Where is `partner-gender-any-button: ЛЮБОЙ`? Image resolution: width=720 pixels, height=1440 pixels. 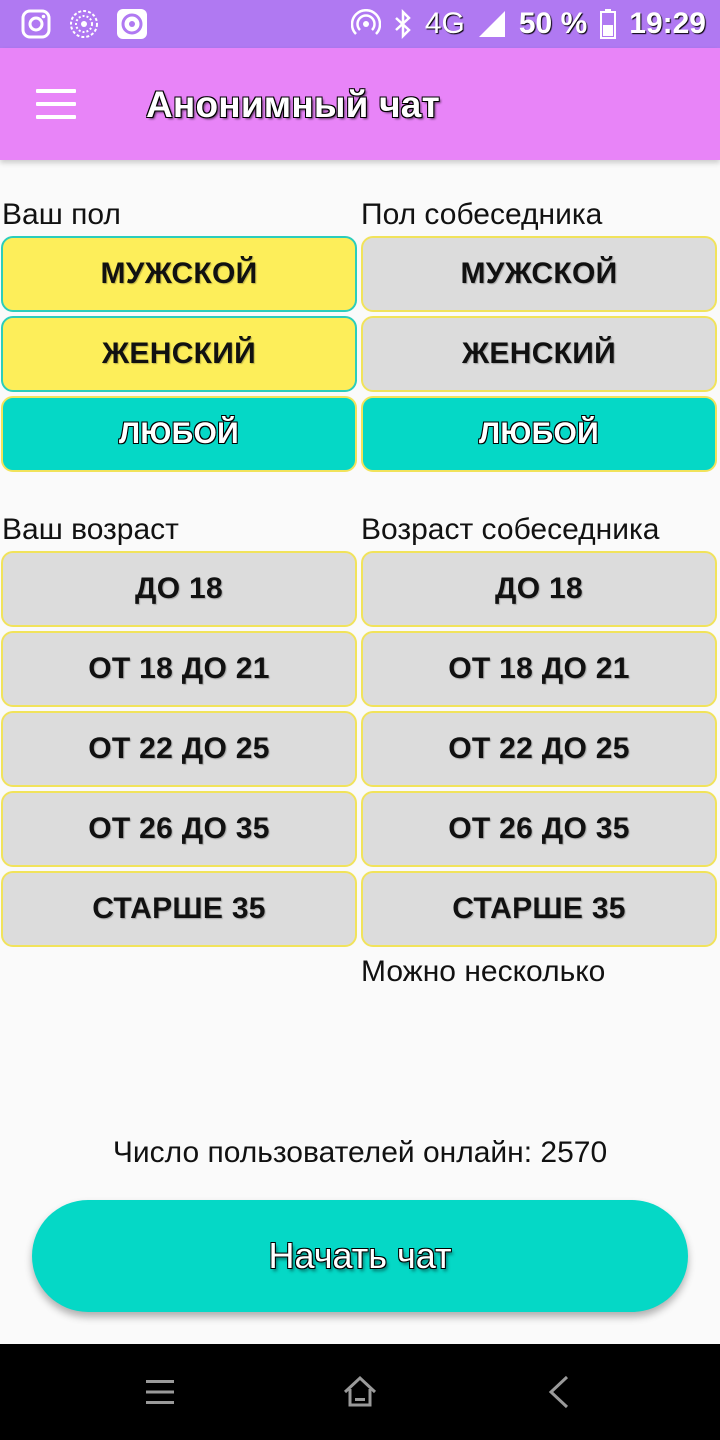
partner-gender-any-button: ЛЮБОЙ is located at coordinates (539, 434).